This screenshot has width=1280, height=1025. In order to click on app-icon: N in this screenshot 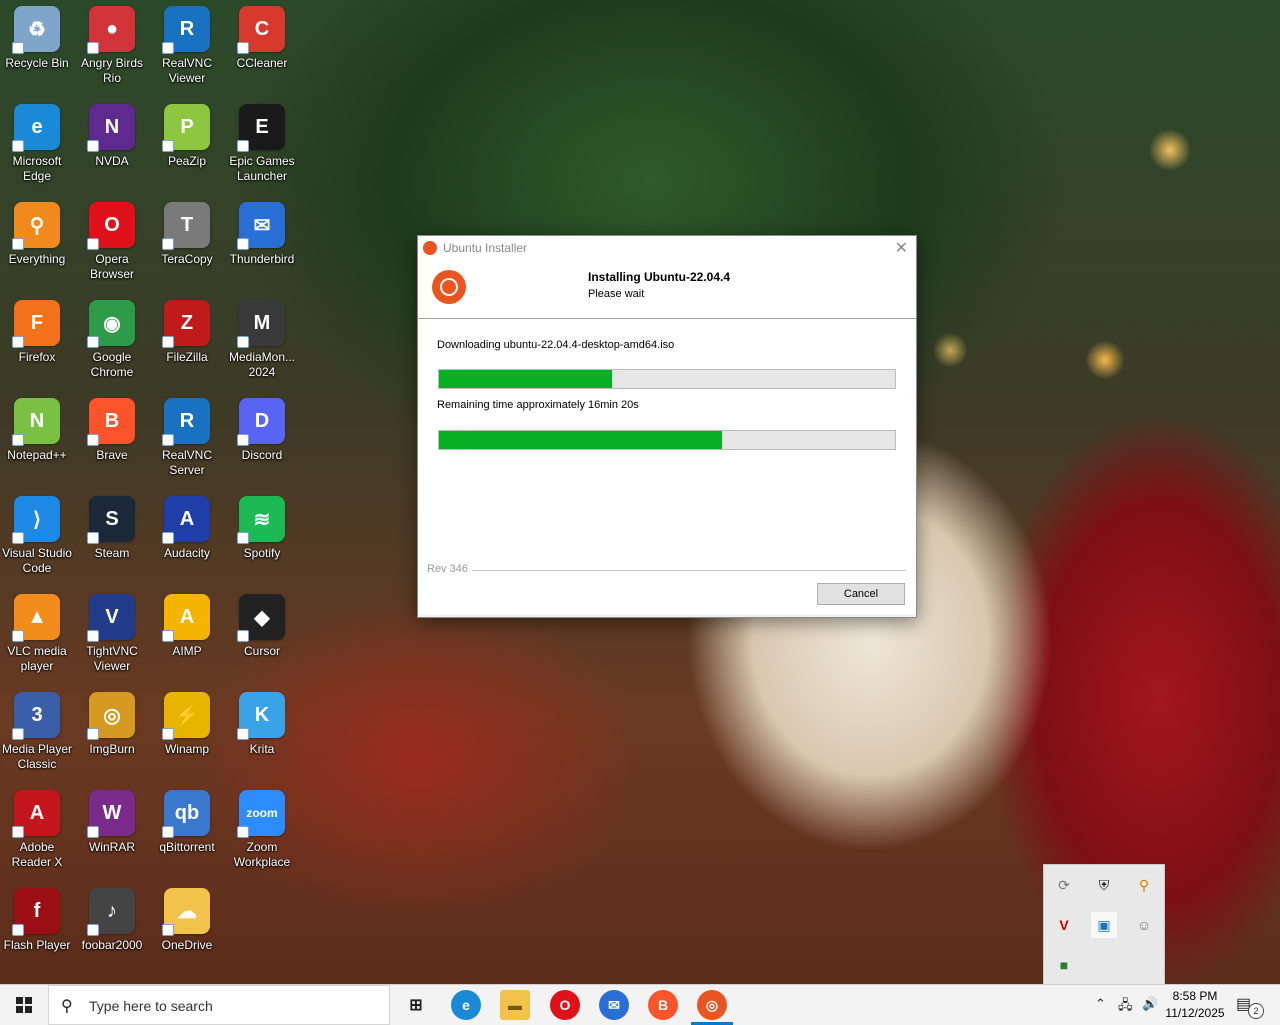, I will do `click(36, 422)`.